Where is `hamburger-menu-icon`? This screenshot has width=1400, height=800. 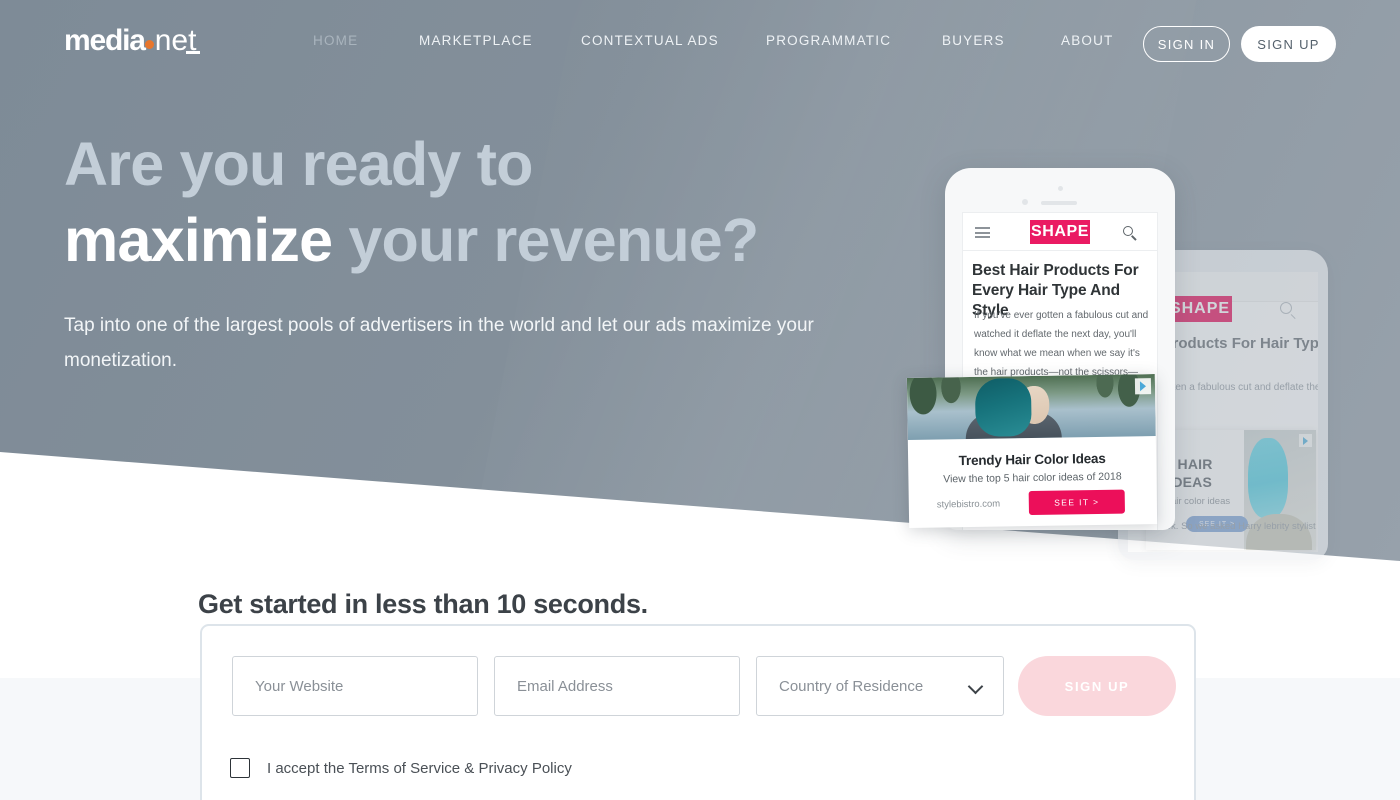
hamburger-menu-icon is located at coordinates (982, 232).